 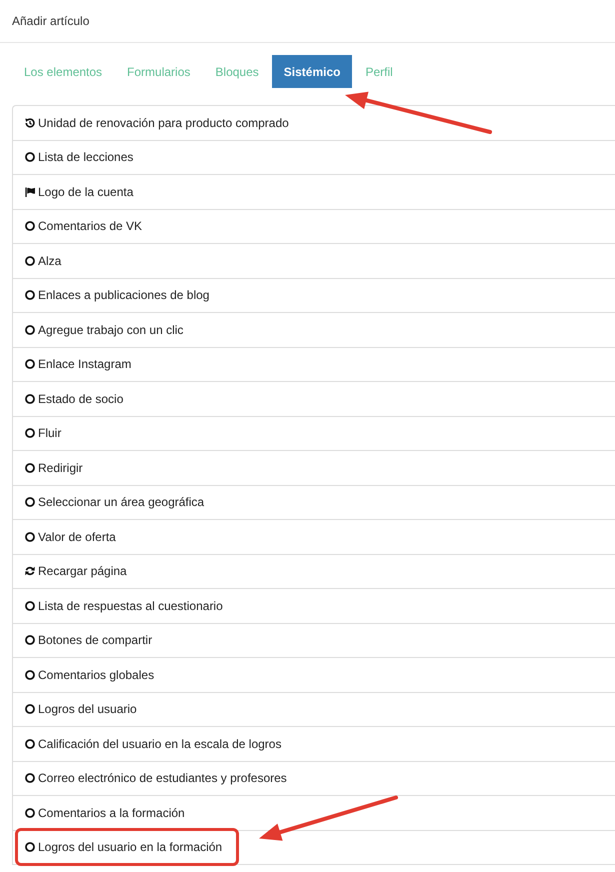 What do you see at coordinates (314, 744) in the screenshot?
I see `list-item: Calificación del usuario en la escala de logros` at bounding box center [314, 744].